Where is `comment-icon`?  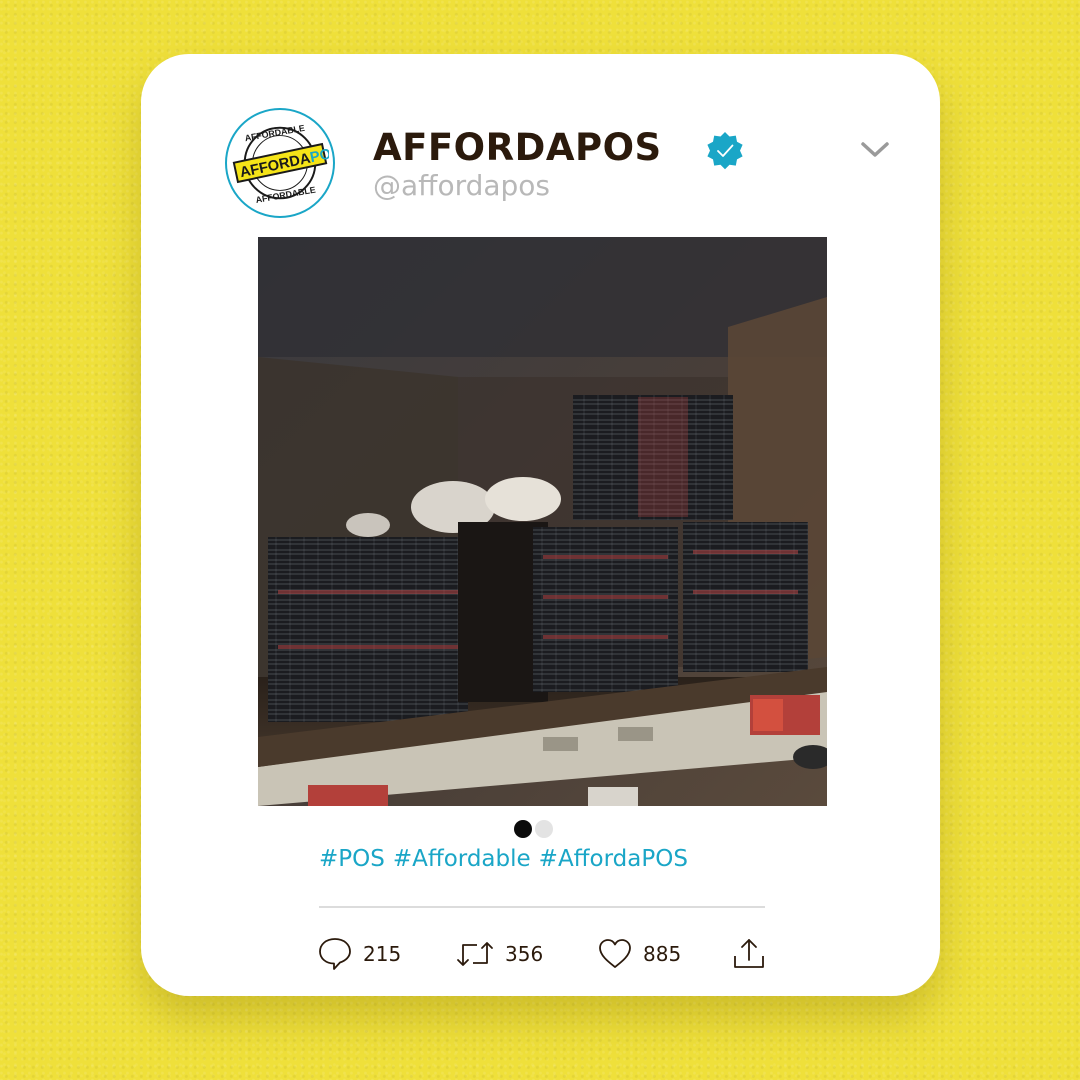
comment-icon is located at coordinates (335, 954).